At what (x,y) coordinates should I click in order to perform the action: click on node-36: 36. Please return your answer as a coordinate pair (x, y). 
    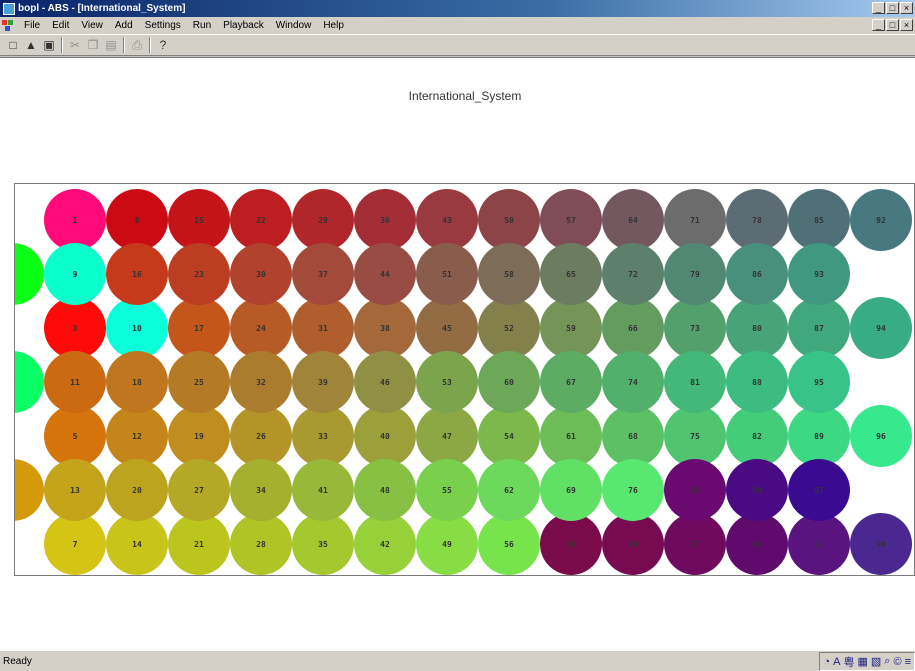
    Looking at the image, I should click on (385, 220).